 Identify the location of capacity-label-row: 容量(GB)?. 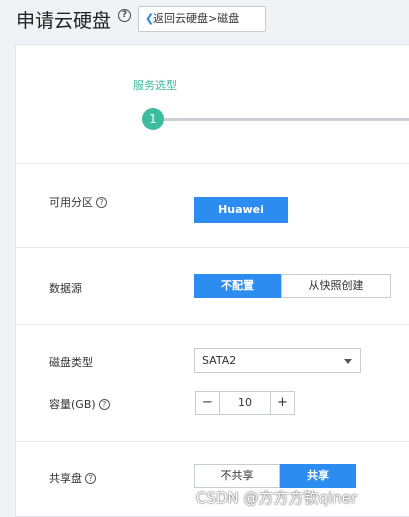
(79, 404).